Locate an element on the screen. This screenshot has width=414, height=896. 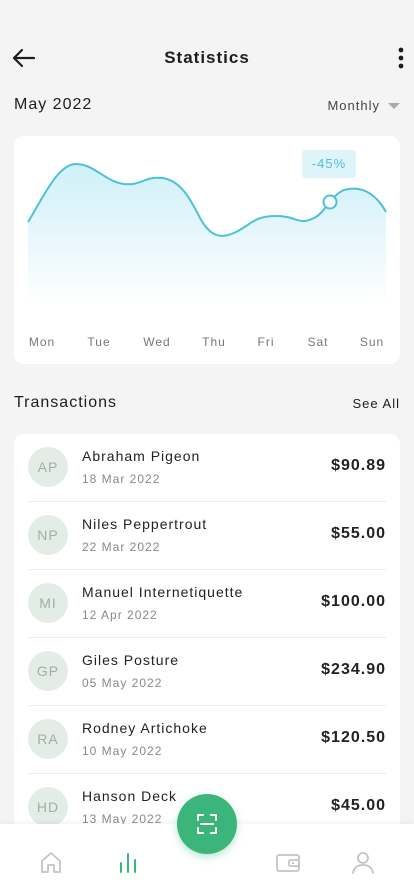
transaction-name: Hanson Deck is located at coordinates (130, 796).